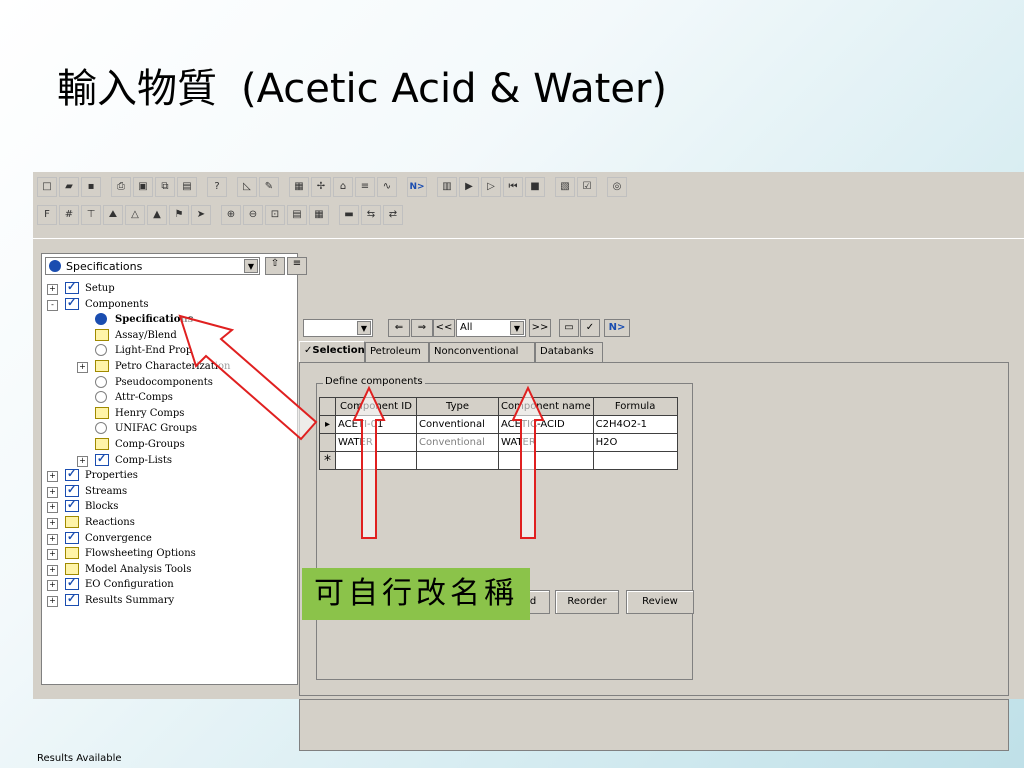 This screenshot has height=768, width=1024. Describe the element at coordinates (47, 187) in the screenshot. I see `new-icon: □` at that location.